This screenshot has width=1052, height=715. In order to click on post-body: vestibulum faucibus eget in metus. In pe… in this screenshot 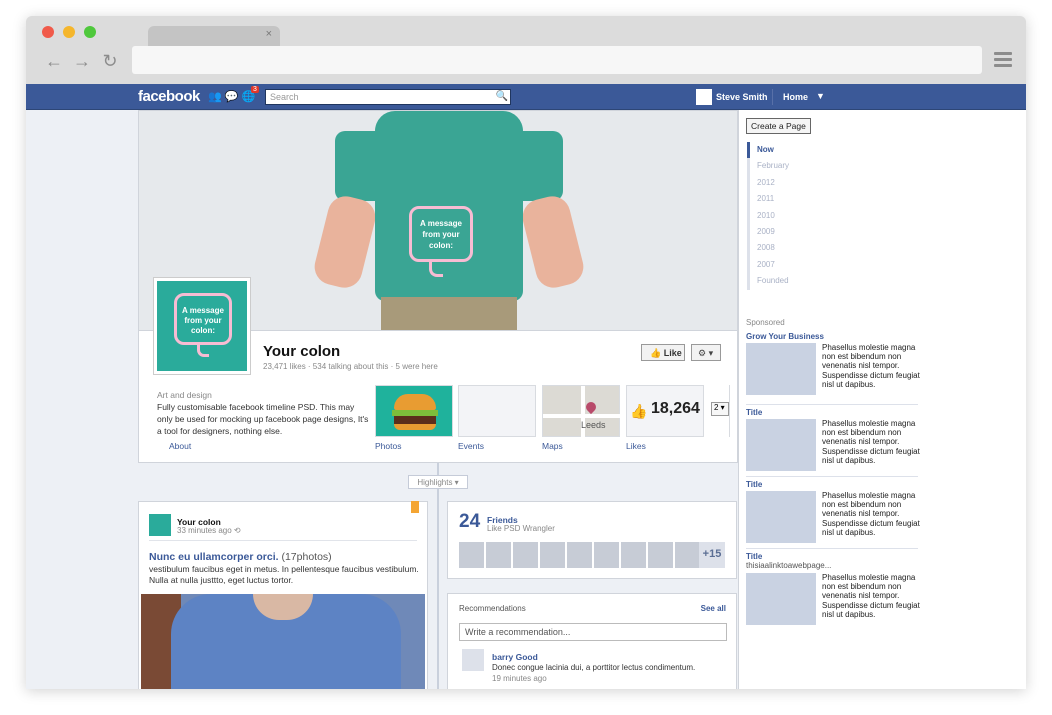, I will do `click(284, 574)`.